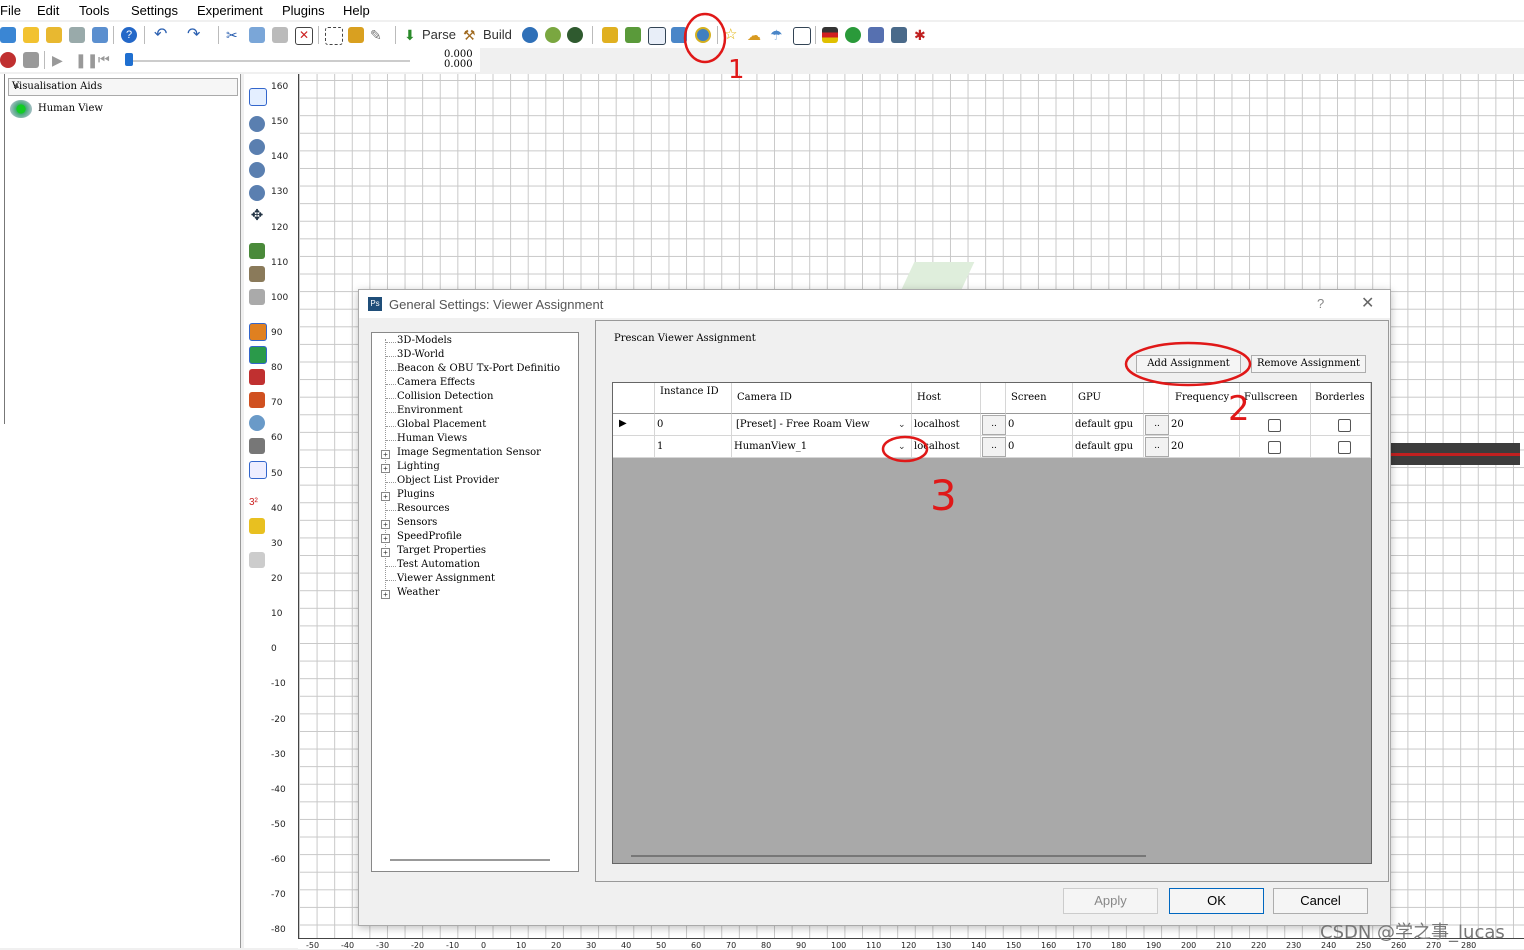 This screenshot has height=950, width=1524. I want to click on annotation-number-1: 1, so click(736, 70).